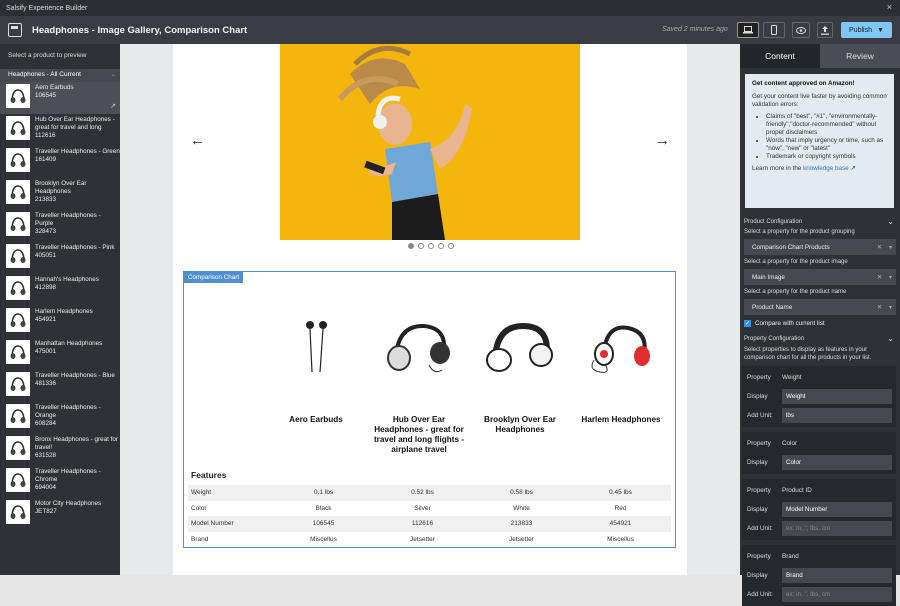 The width and height of the screenshot is (900, 606). Describe the element at coordinates (837, 462) in the screenshot. I see `display-input: Color` at that location.